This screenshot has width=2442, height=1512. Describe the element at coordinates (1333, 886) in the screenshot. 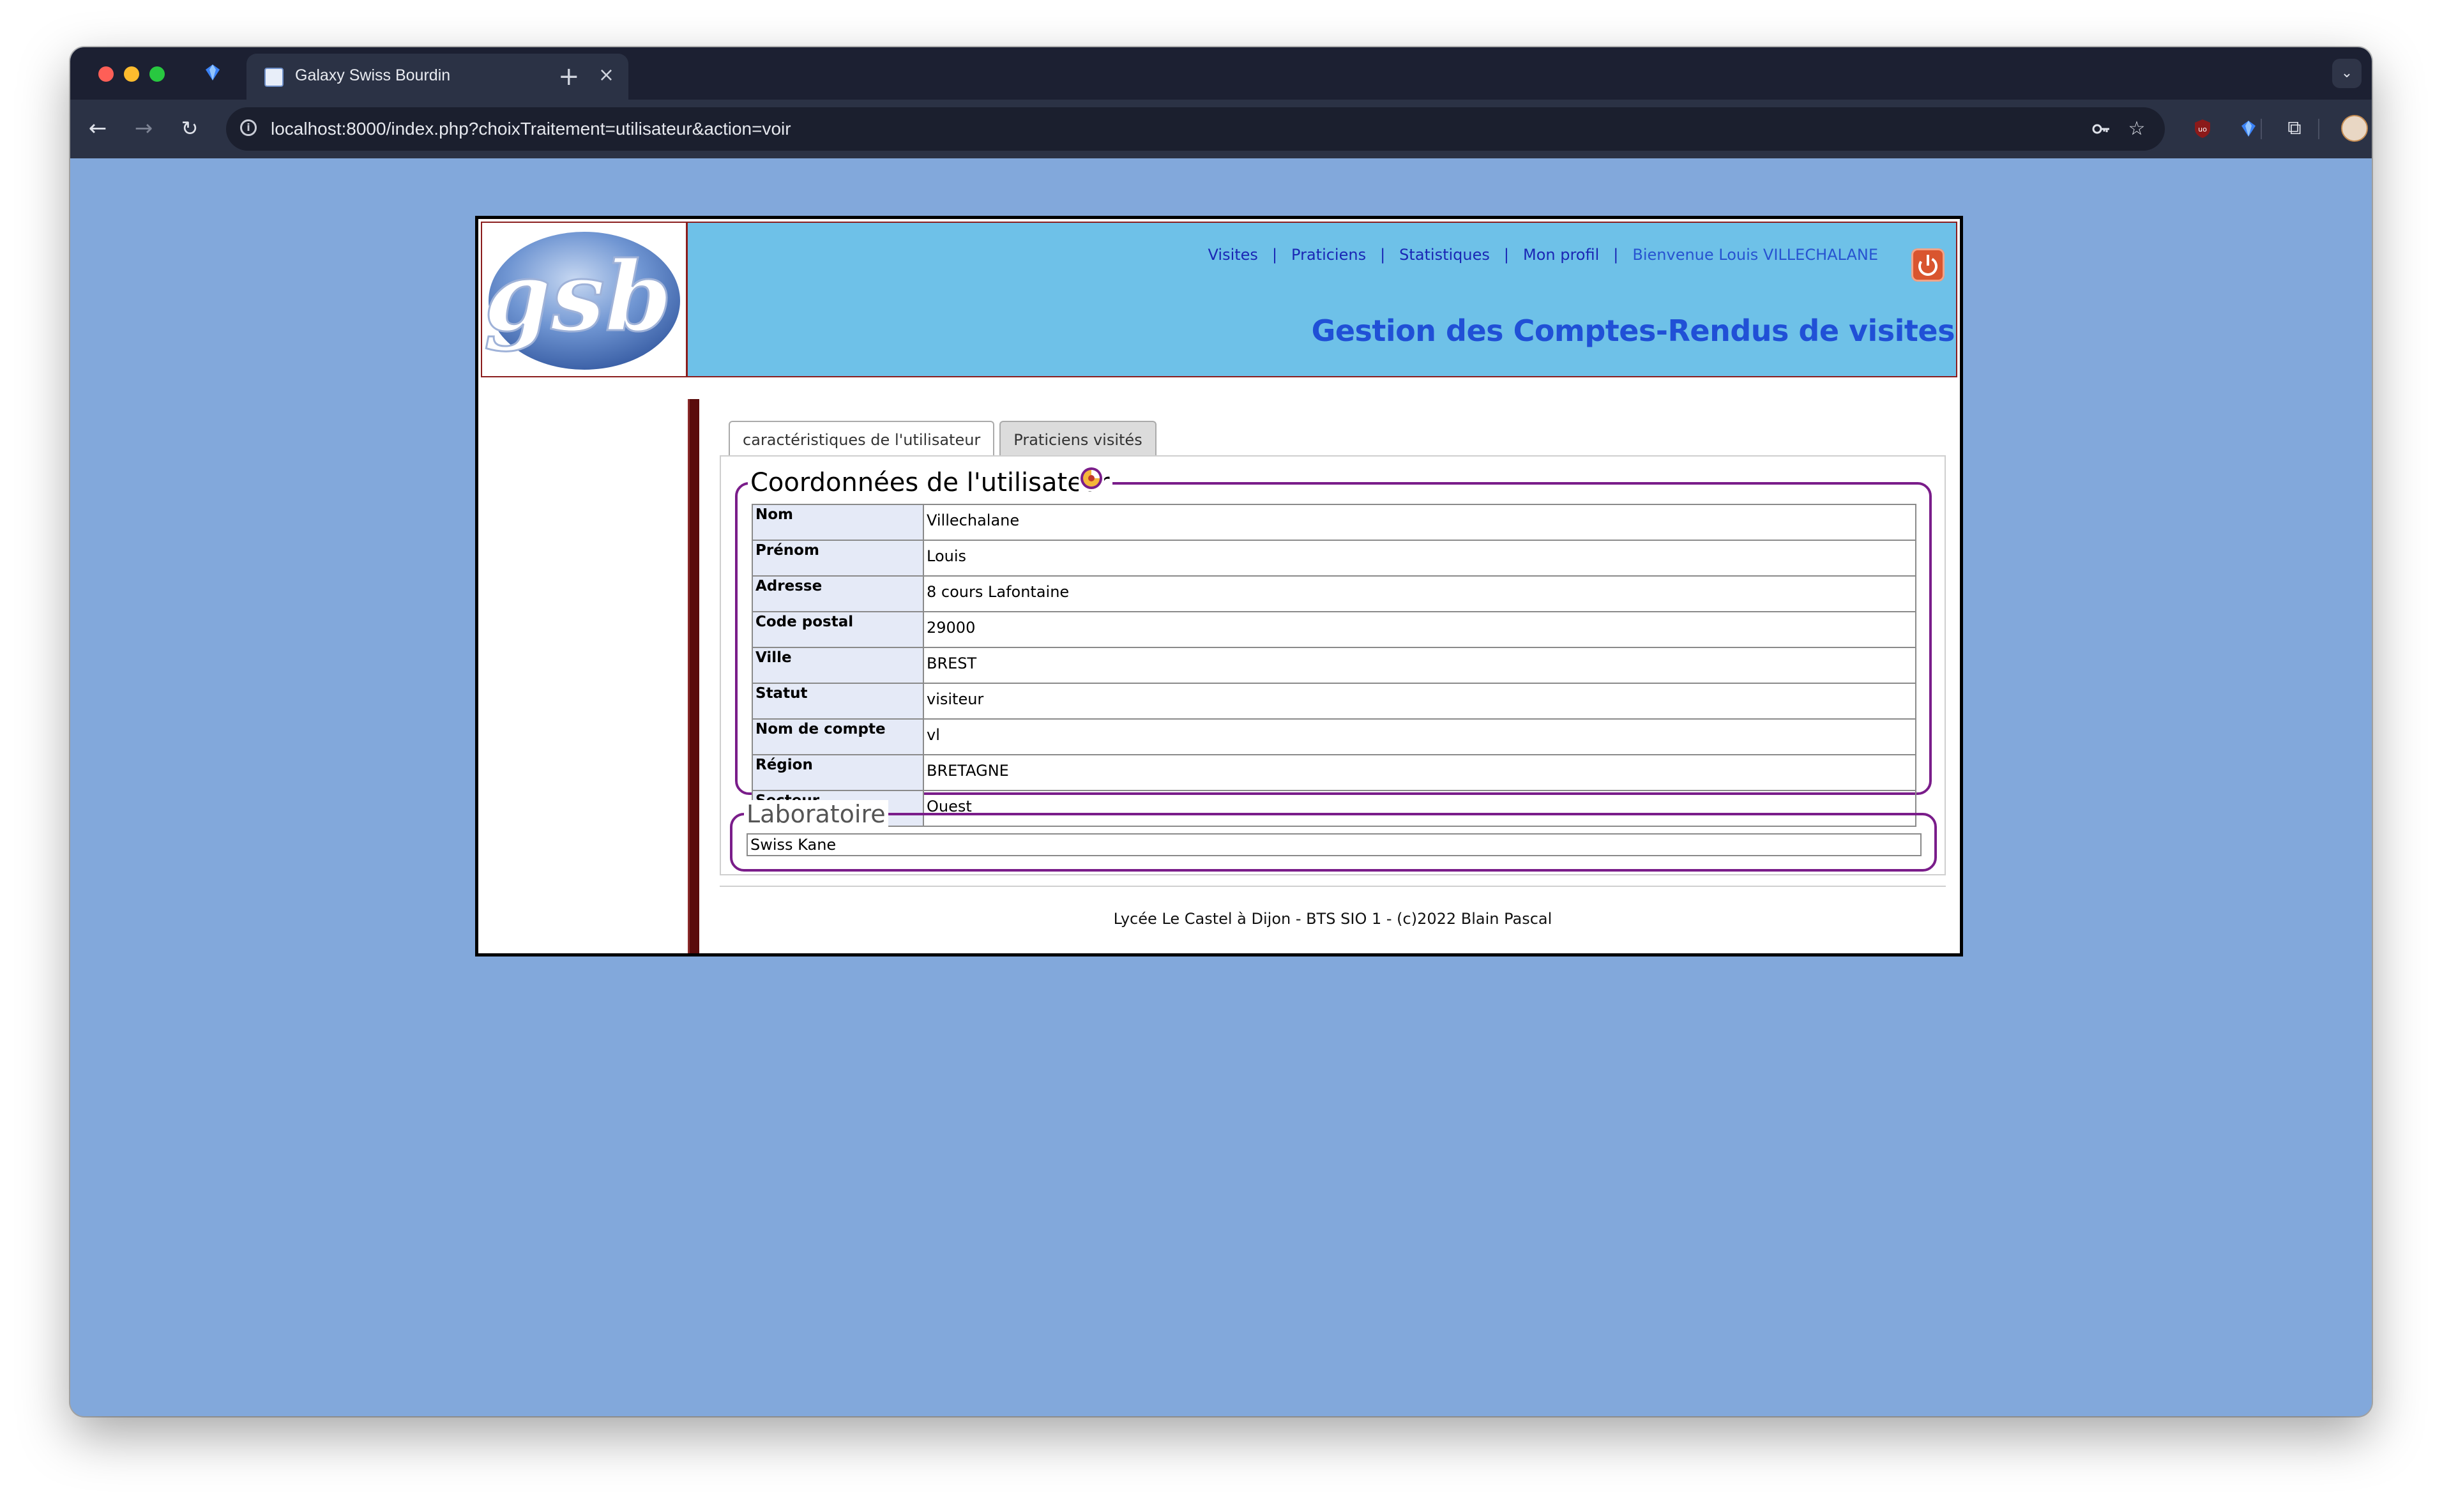

I see `footer-divider` at that location.